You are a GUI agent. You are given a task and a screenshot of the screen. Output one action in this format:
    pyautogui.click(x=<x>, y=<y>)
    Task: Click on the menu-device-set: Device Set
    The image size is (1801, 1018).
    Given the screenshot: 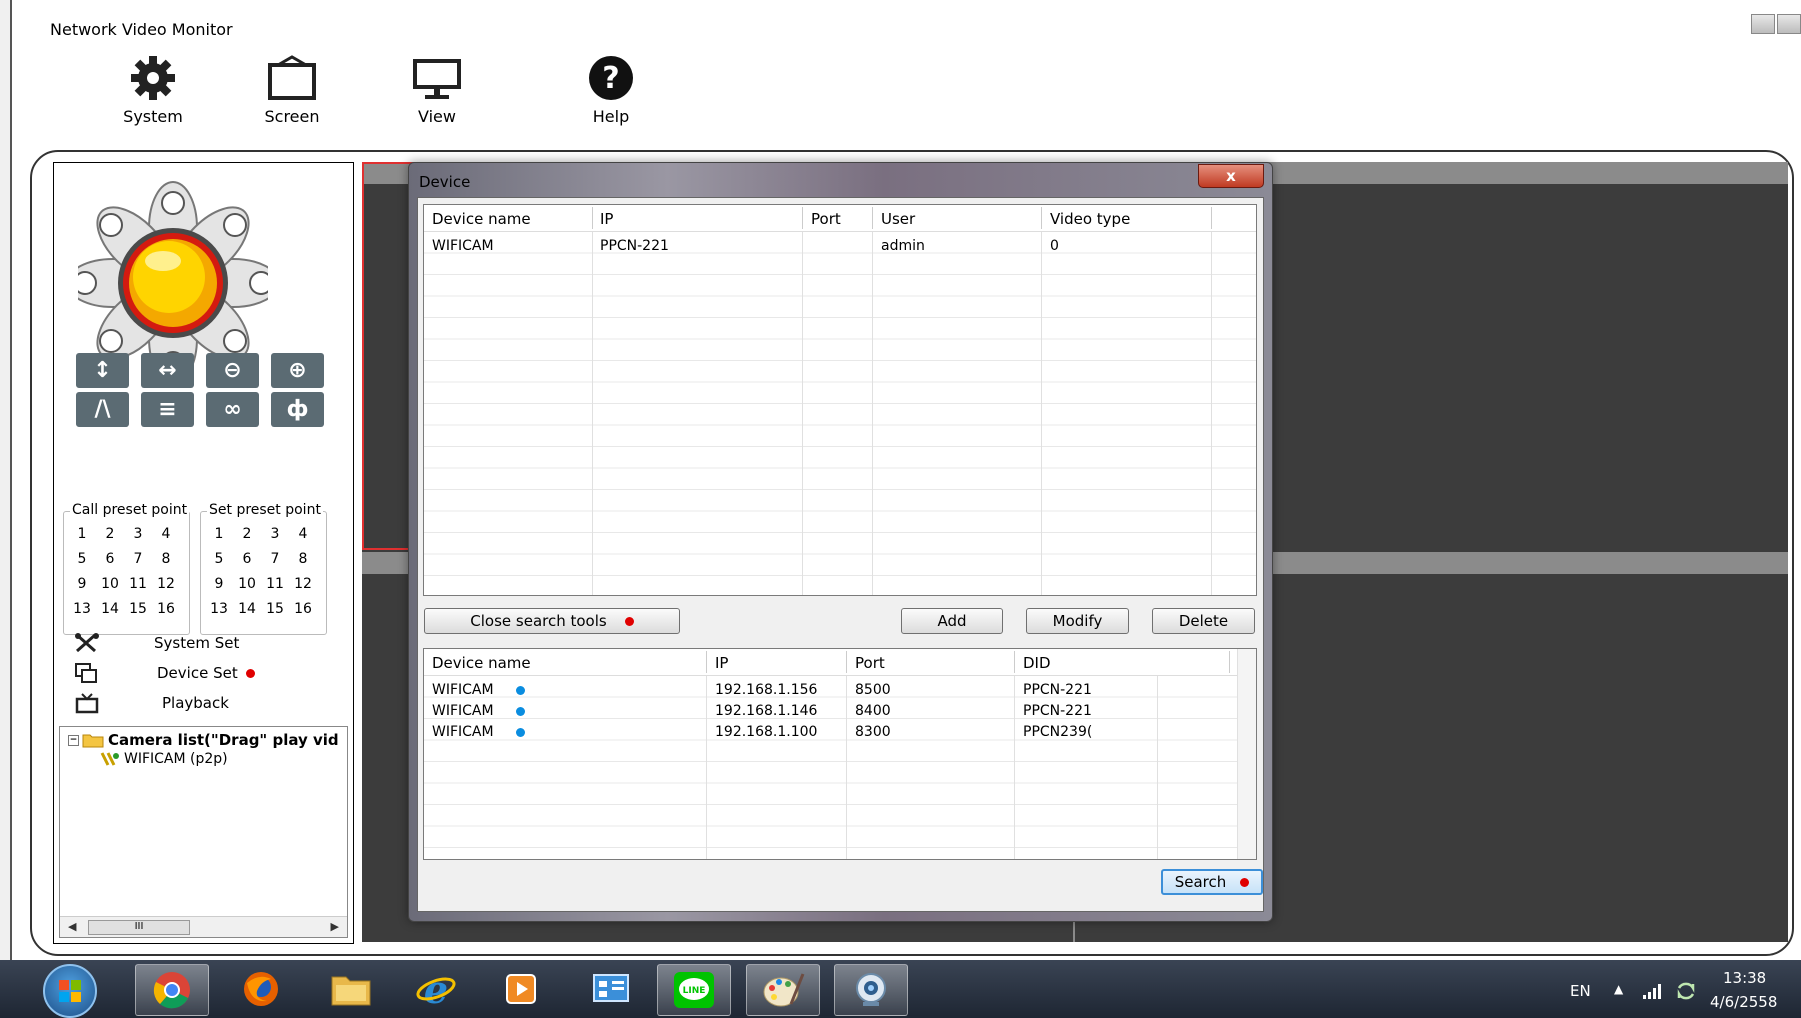 What is the action you would take?
    pyautogui.click(x=164, y=673)
    